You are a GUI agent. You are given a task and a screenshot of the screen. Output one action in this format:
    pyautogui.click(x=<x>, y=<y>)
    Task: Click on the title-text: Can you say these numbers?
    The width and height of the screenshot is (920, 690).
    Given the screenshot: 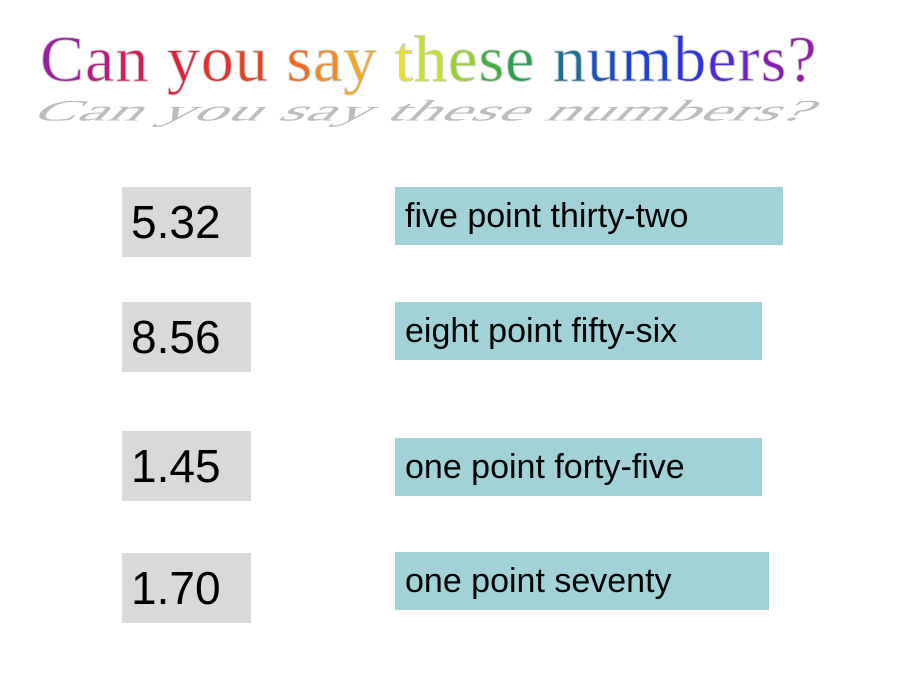 What is the action you would take?
    pyautogui.click(x=428, y=60)
    